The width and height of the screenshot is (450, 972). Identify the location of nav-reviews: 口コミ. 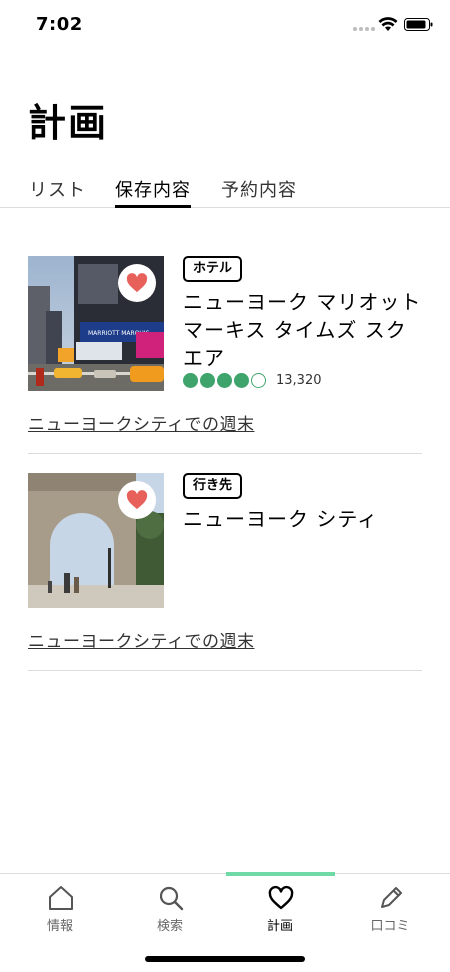
(390, 909).